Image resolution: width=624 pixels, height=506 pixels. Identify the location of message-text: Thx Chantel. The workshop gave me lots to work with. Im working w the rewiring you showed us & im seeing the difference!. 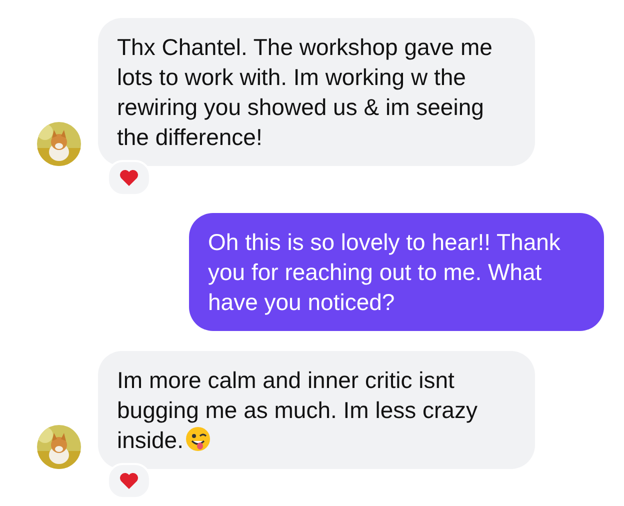
(304, 92).